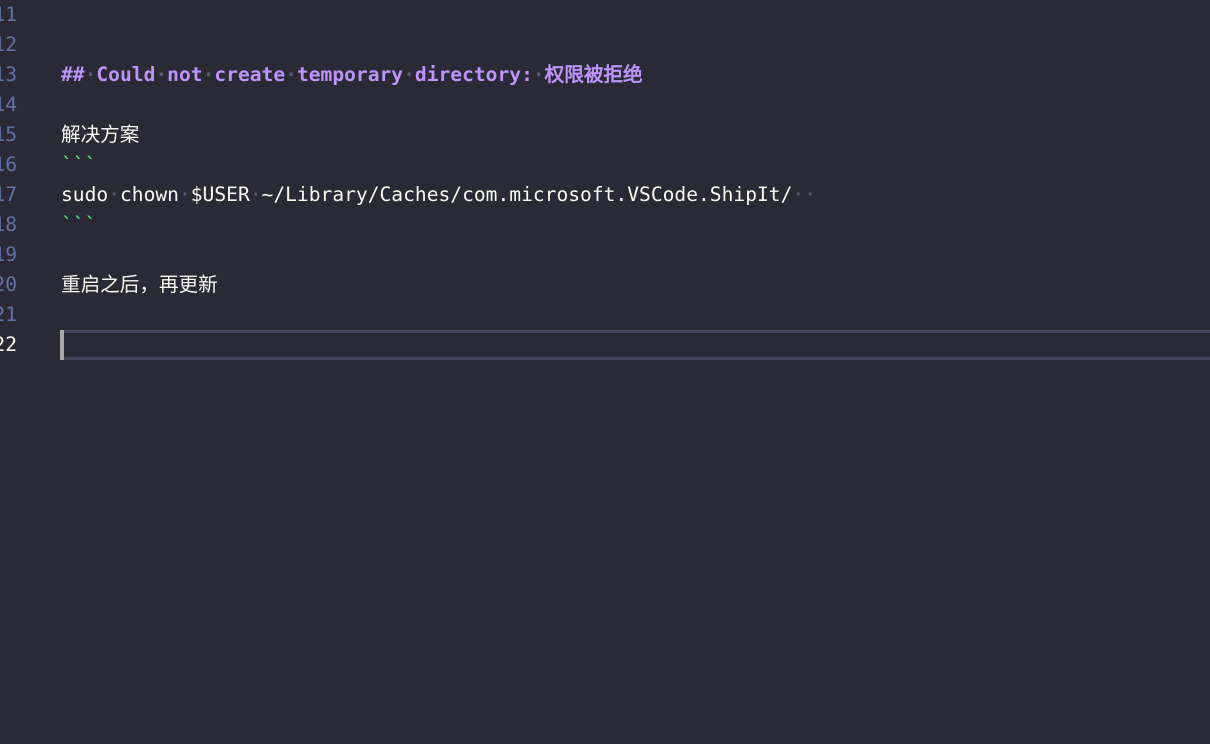 The width and height of the screenshot is (1210, 744). I want to click on text-token: 权限被拒绝, so click(593, 74).